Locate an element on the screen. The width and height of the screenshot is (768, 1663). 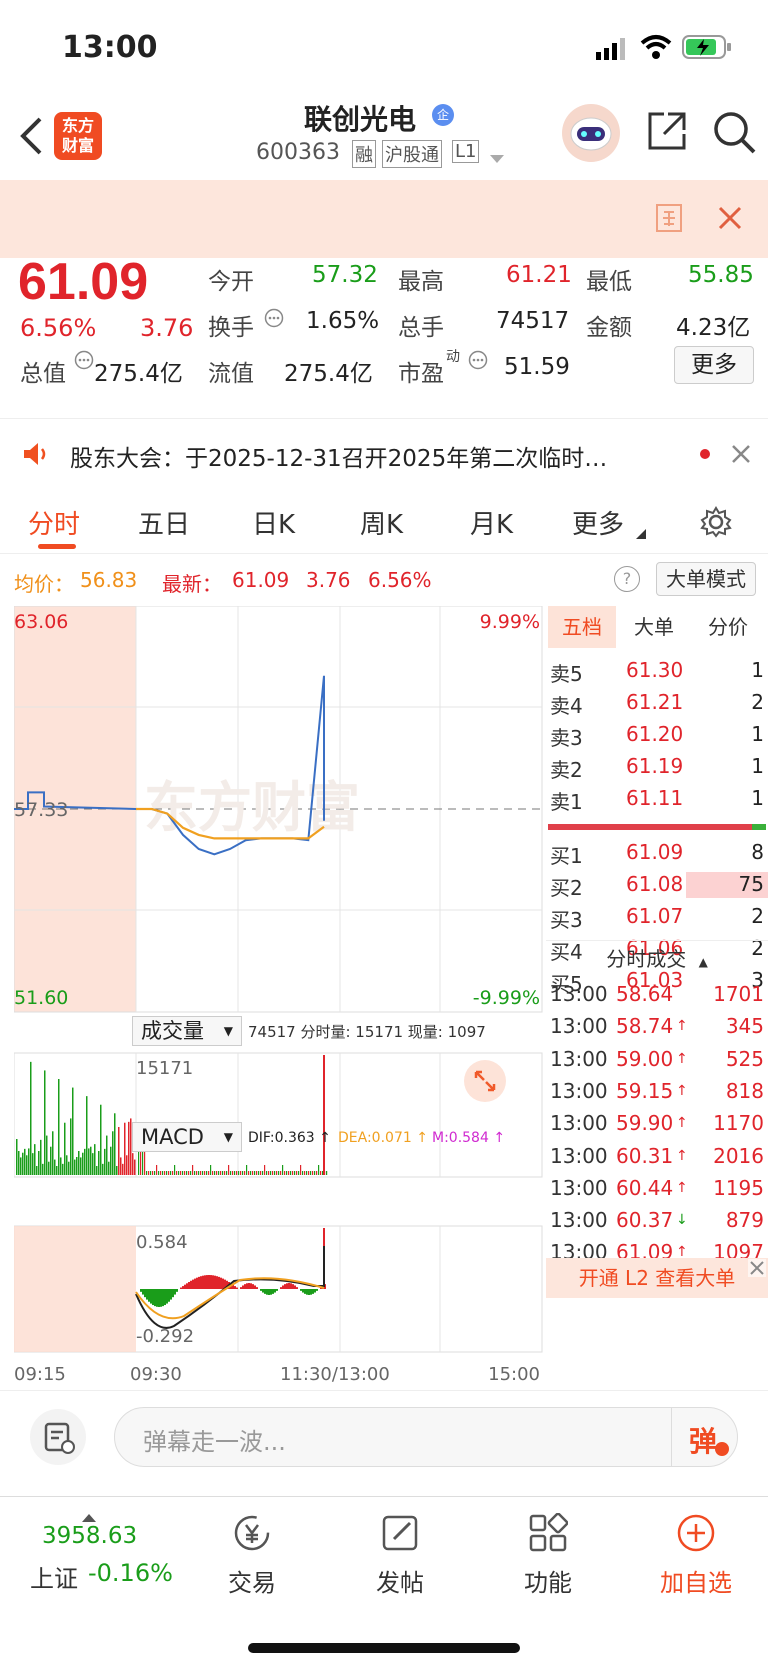
trade-button: 交易 is located at coordinates (252, 1555).